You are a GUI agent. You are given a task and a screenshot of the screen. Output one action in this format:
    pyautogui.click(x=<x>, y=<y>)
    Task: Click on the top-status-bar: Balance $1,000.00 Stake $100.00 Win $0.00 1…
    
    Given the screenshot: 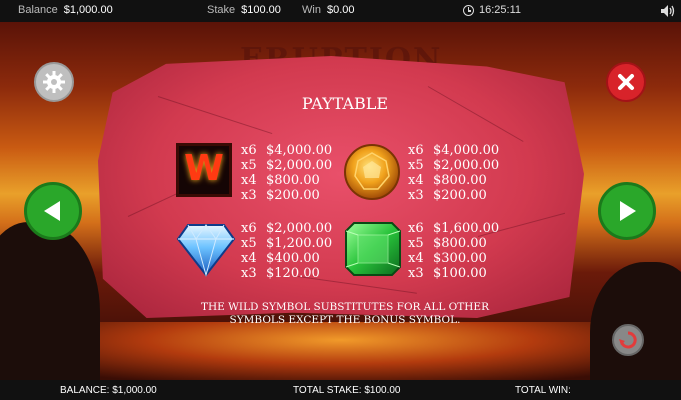 What is the action you would take?
    pyautogui.click(x=340, y=11)
    